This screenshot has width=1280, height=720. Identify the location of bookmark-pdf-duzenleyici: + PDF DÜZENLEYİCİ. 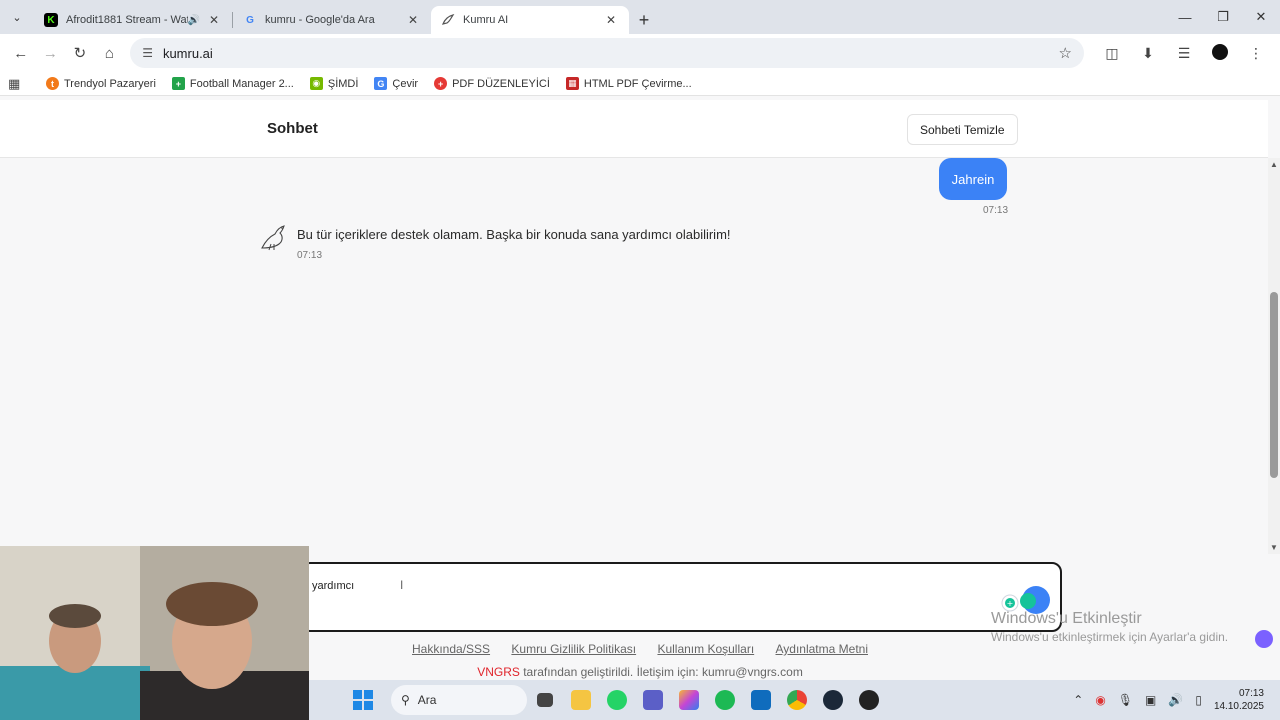
(492, 83).